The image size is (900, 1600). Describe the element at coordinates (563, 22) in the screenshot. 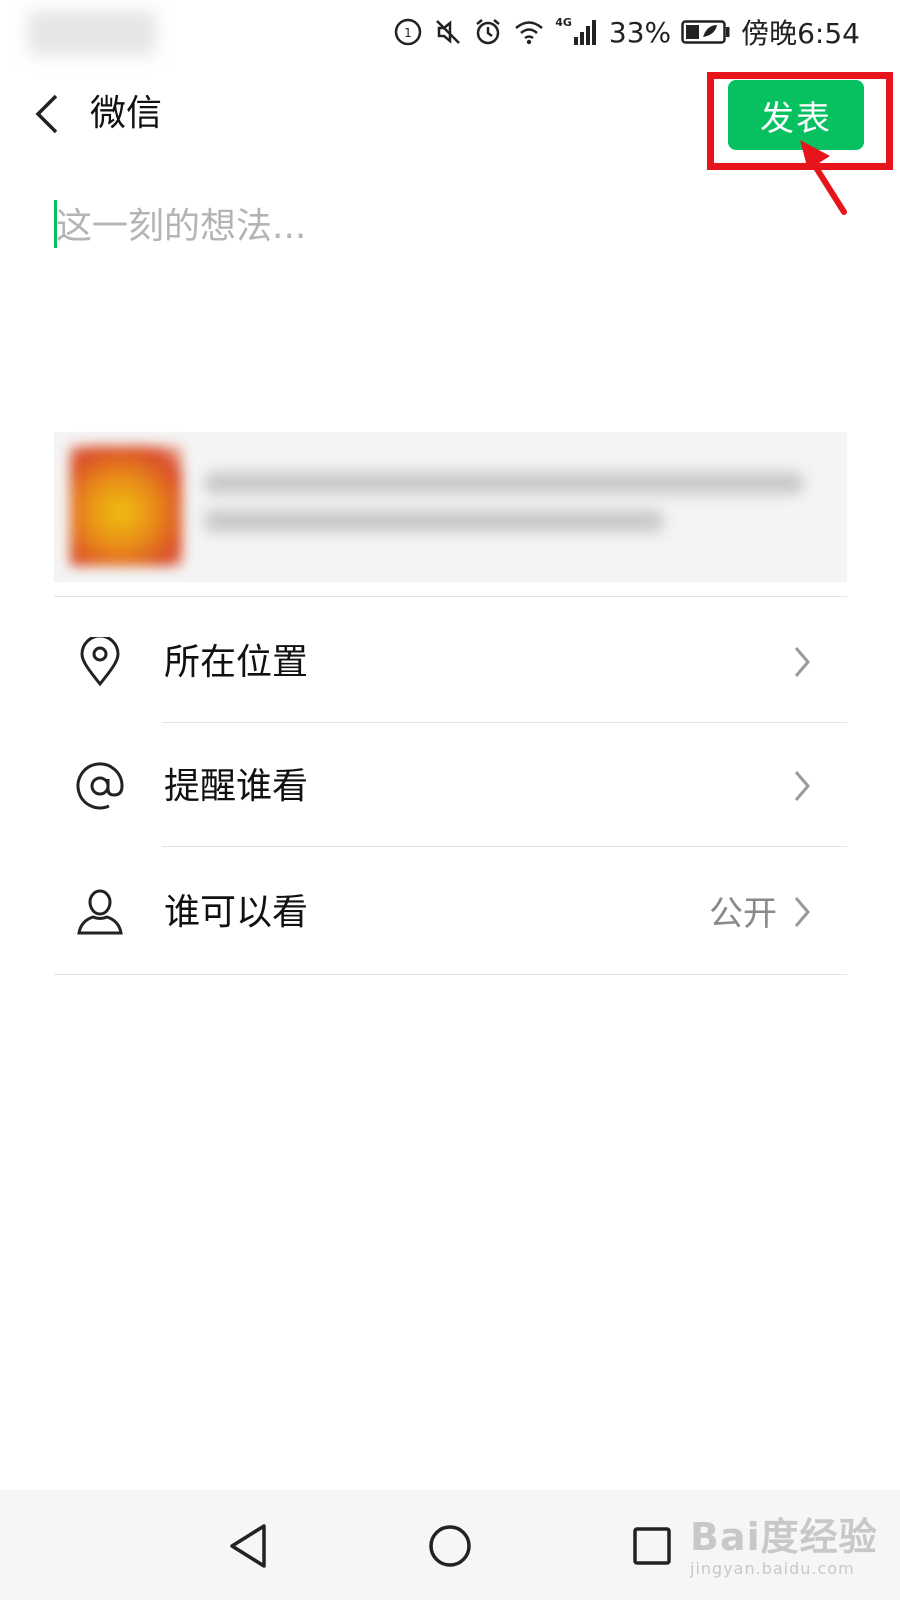

I see `network-type-label: 4G` at that location.